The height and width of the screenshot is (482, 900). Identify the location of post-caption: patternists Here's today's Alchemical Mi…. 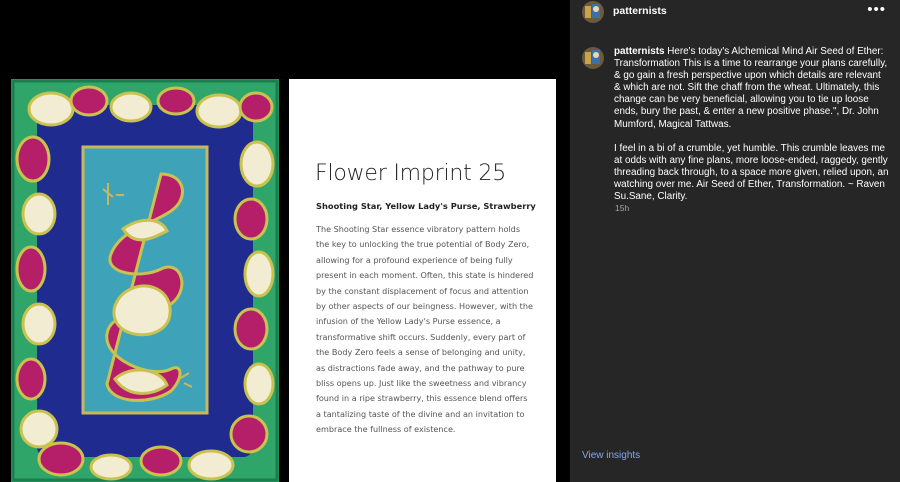
(752, 130).